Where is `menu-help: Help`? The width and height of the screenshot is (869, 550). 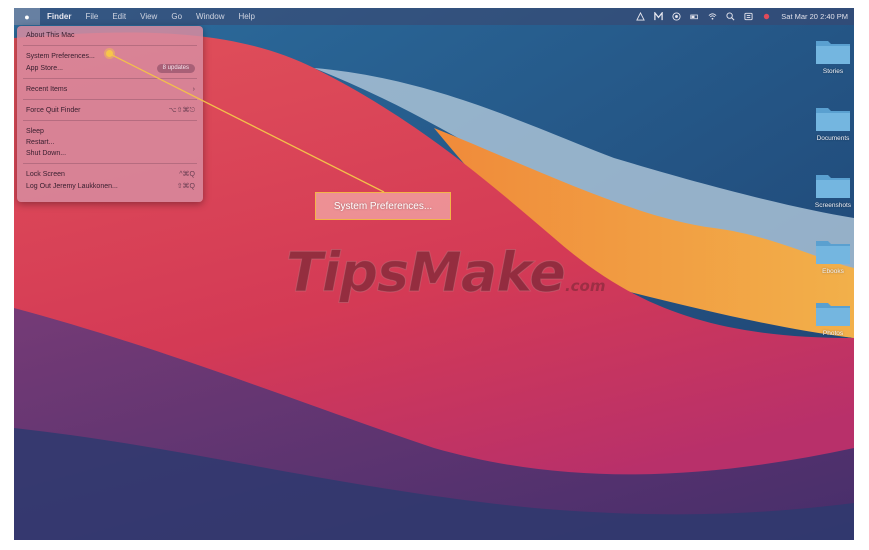 menu-help: Help is located at coordinates (246, 16).